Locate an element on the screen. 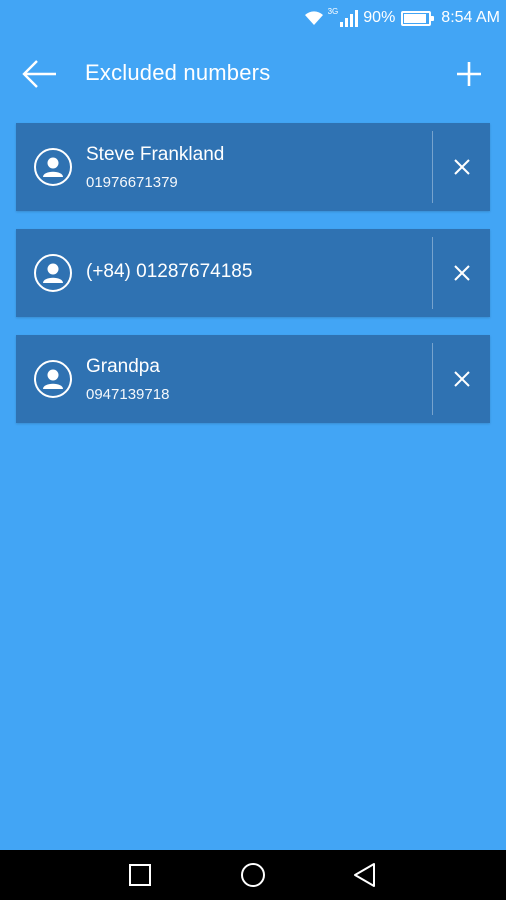  system-back-button is located at coordinates (365, 875).